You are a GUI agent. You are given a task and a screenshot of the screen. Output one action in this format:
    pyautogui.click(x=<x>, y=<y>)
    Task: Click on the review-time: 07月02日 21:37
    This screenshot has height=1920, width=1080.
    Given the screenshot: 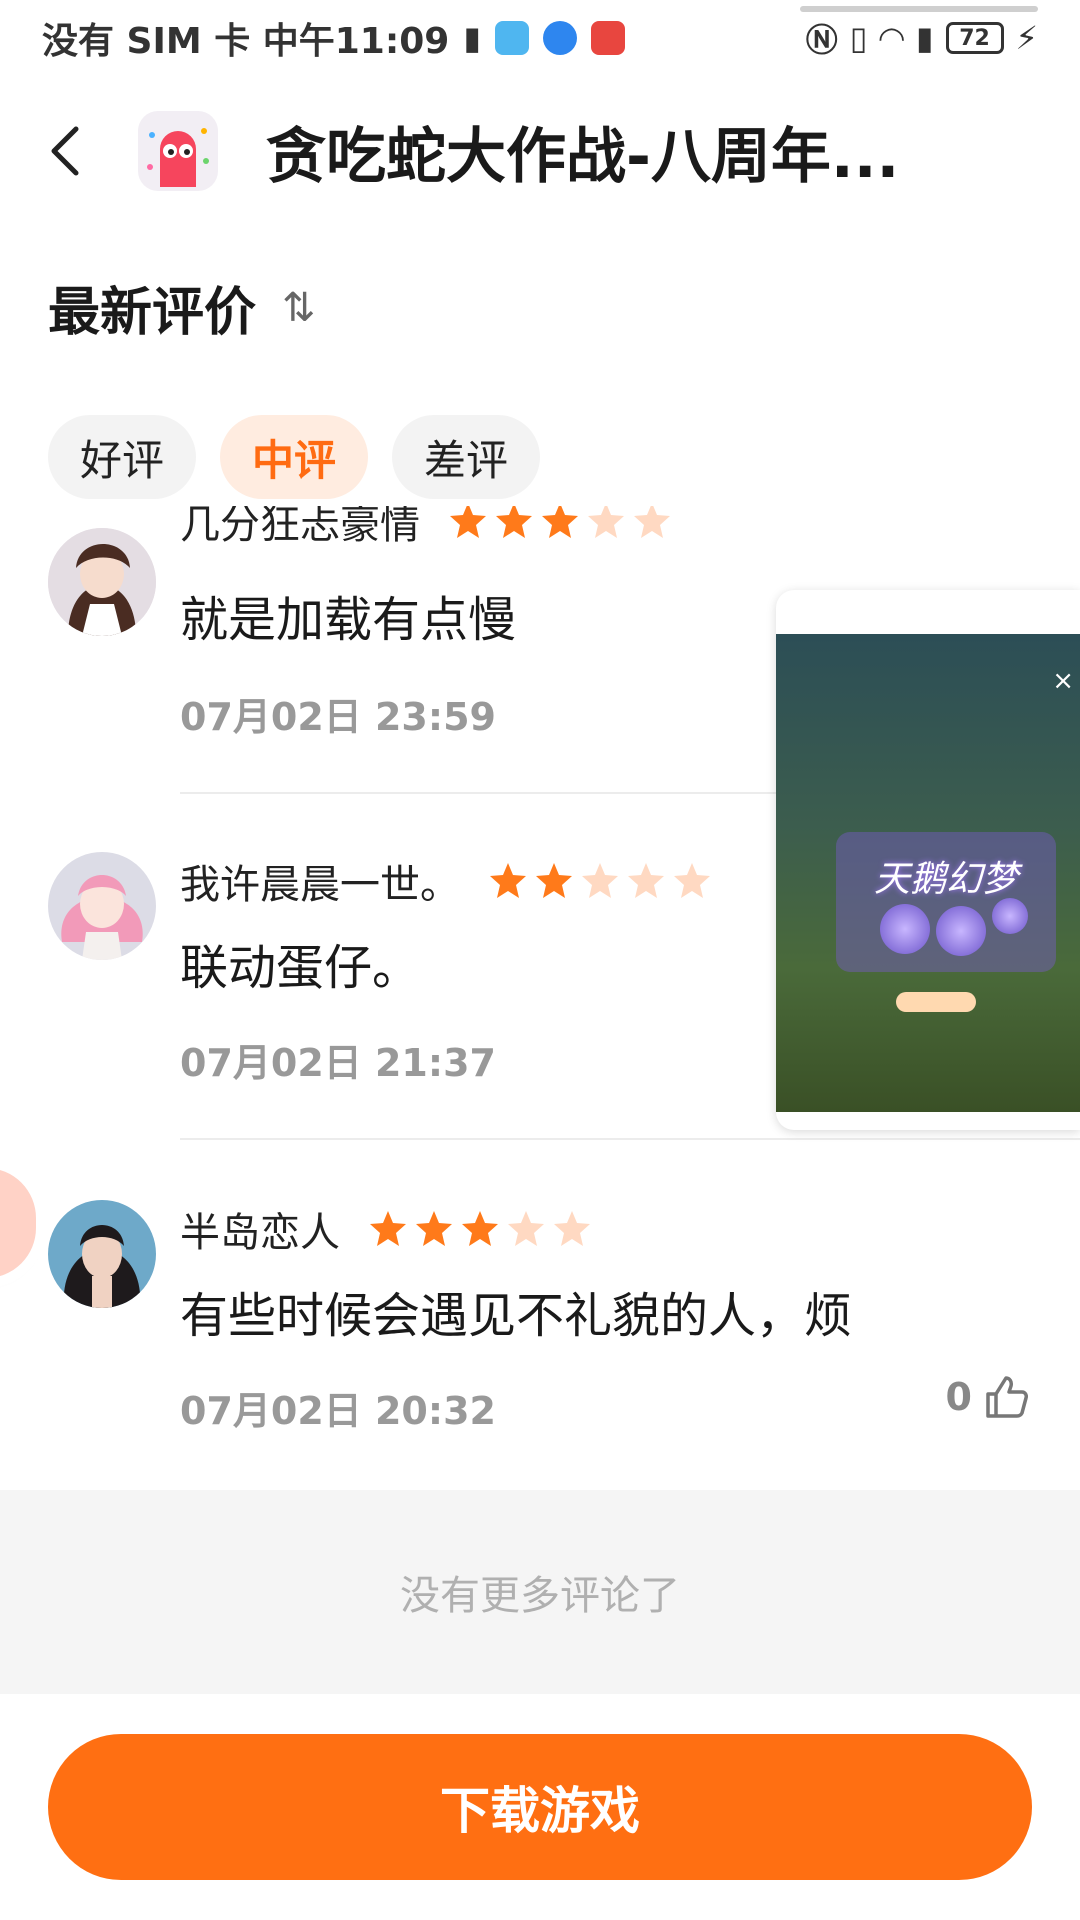 What is the action you would take?
    pyautogui.click(x=338, y=1063)
    